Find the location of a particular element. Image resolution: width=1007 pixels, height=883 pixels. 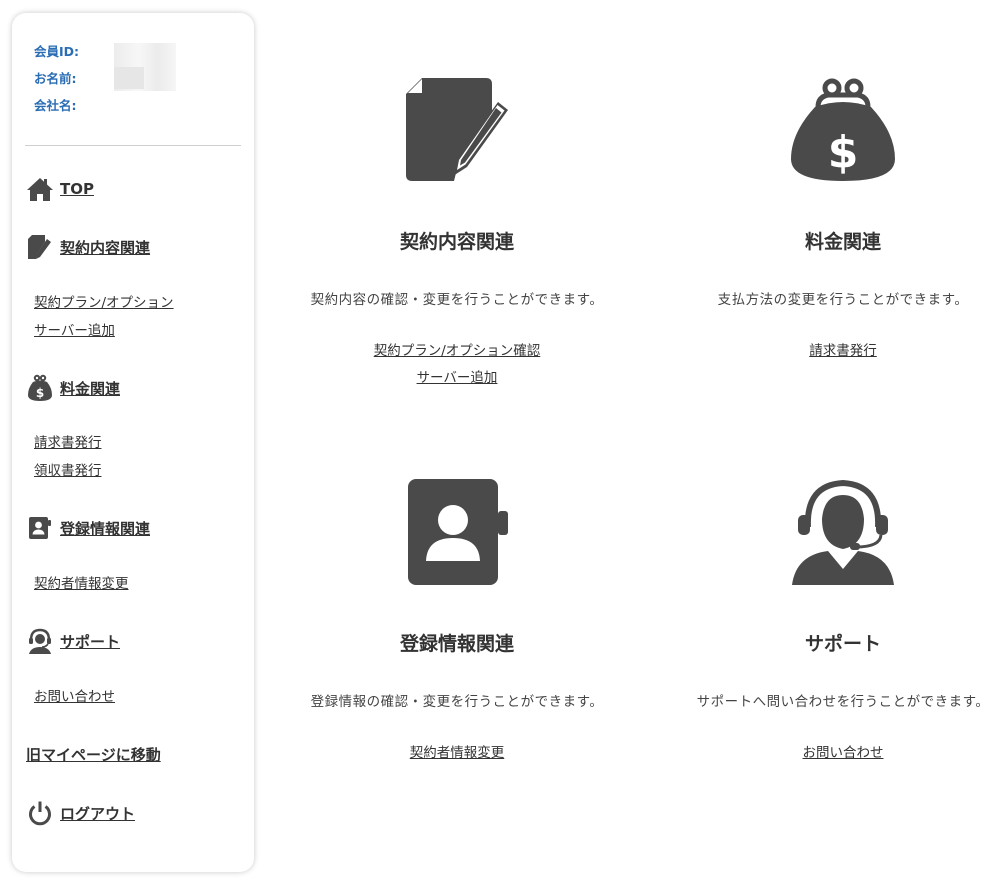

sidebar-sub-contract: 契約プラン/オプション サーバー追加 is located at coordinates (104, 317).